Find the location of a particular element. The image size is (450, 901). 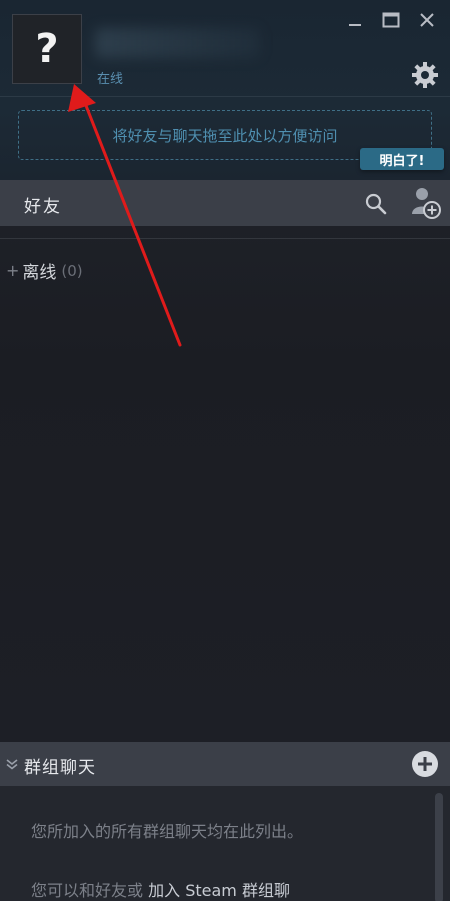

maximize-icon is located at coordinates (391, 20).